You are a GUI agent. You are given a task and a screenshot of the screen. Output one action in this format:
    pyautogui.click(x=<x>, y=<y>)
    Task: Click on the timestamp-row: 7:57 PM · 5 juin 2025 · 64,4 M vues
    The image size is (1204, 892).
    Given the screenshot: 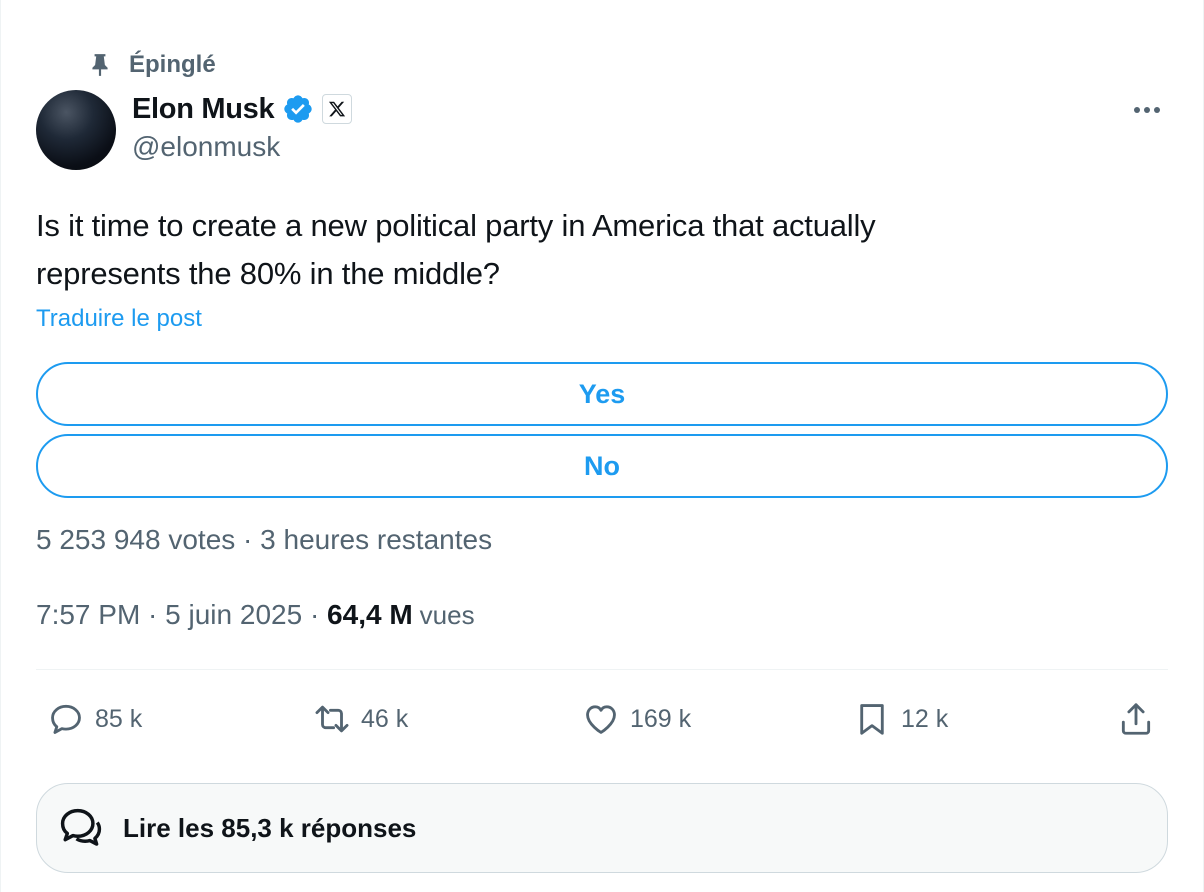 What is the action you would take?
    pyautogui.click(x=255, y=615)
    